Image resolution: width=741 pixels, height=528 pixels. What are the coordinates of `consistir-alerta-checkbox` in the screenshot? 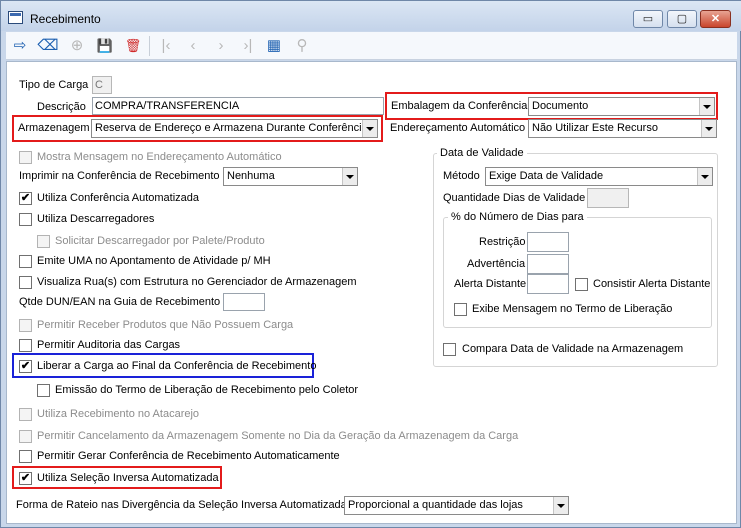 It's located at (581, 284).